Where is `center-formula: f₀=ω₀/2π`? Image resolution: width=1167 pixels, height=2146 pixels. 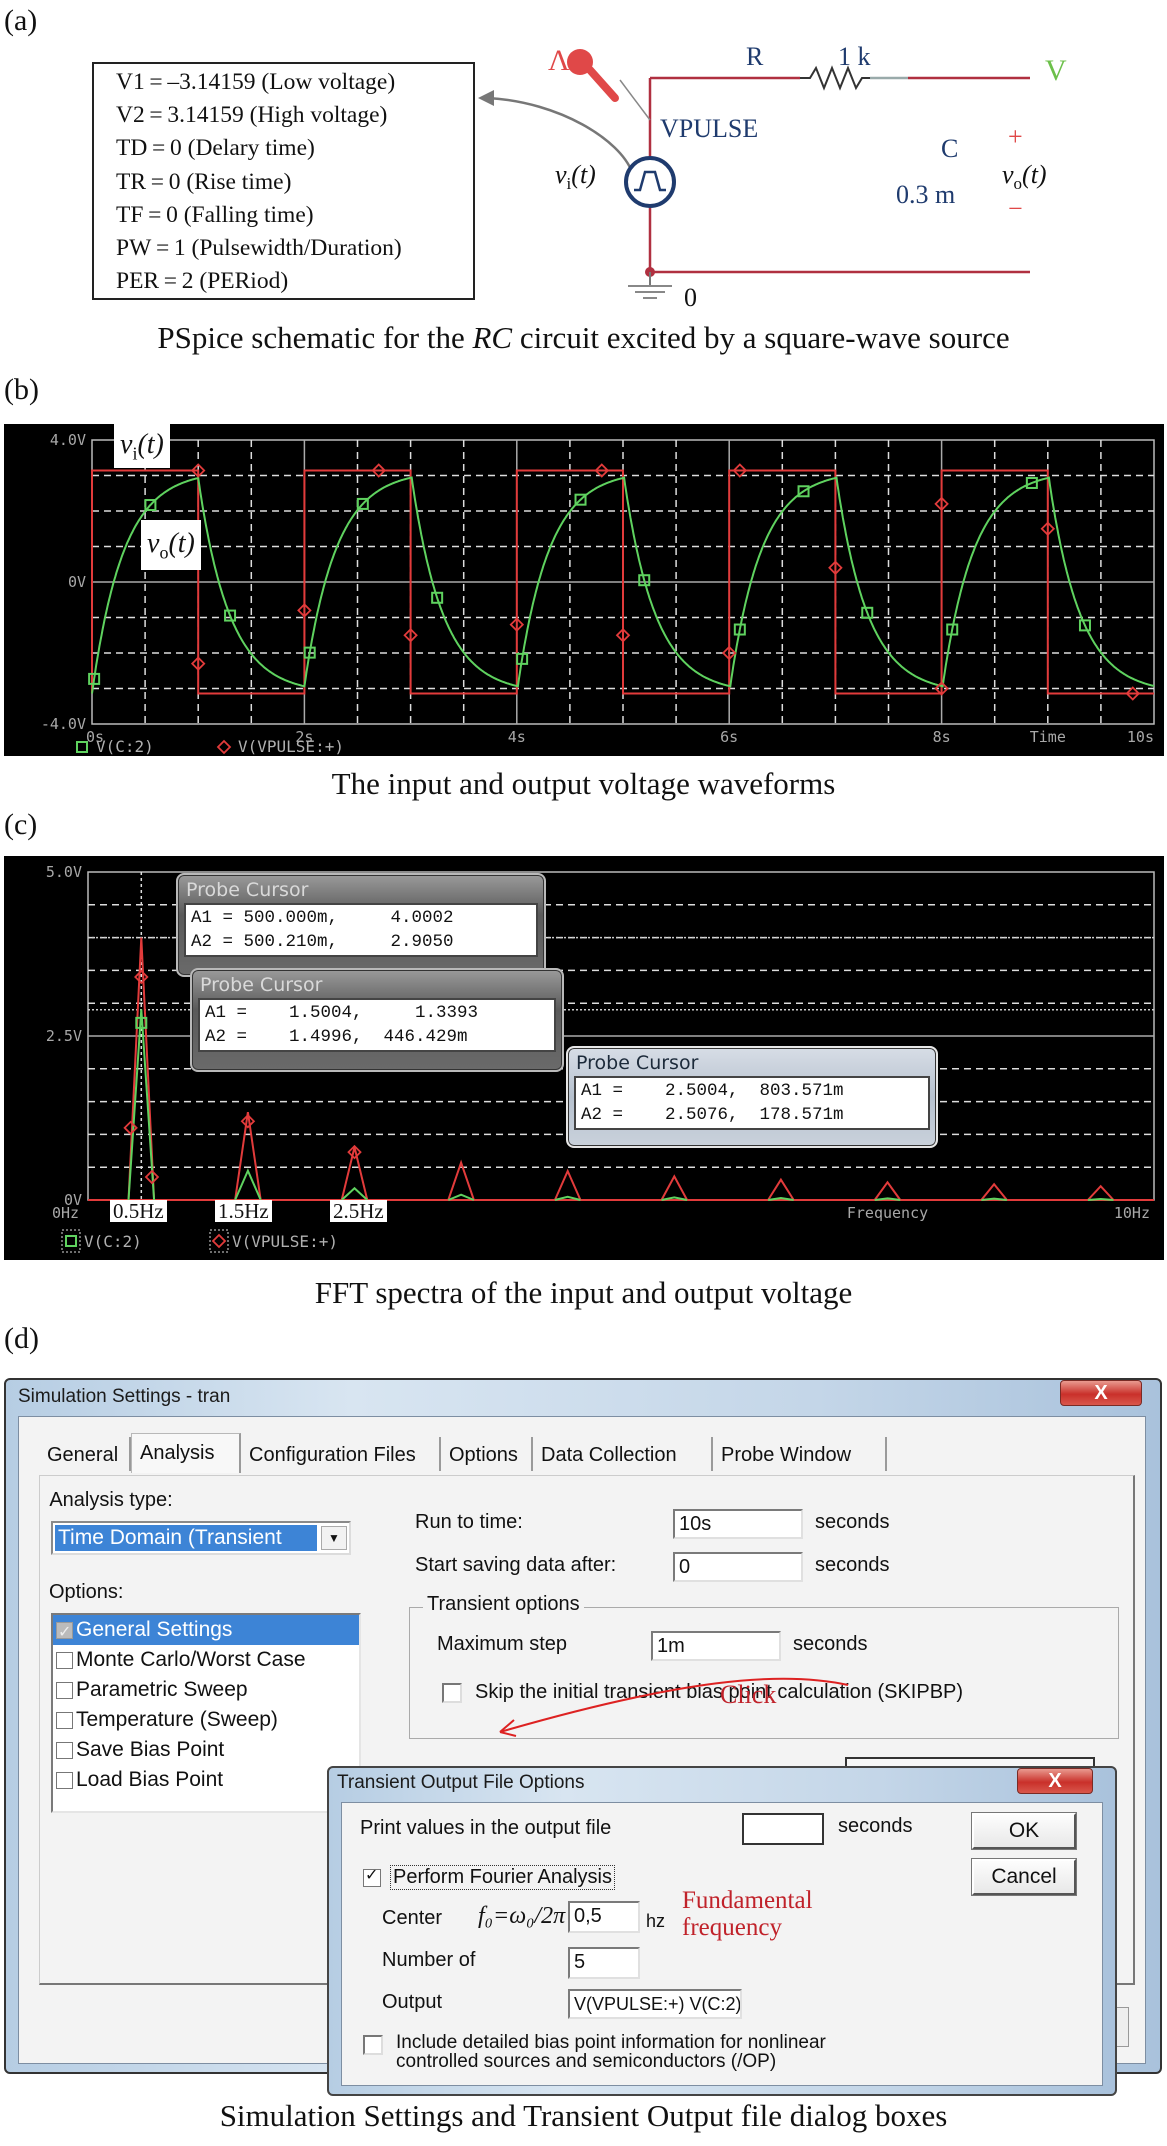
center-formula: f₀=ω₀/2π is located at coordinates (522, 1916).